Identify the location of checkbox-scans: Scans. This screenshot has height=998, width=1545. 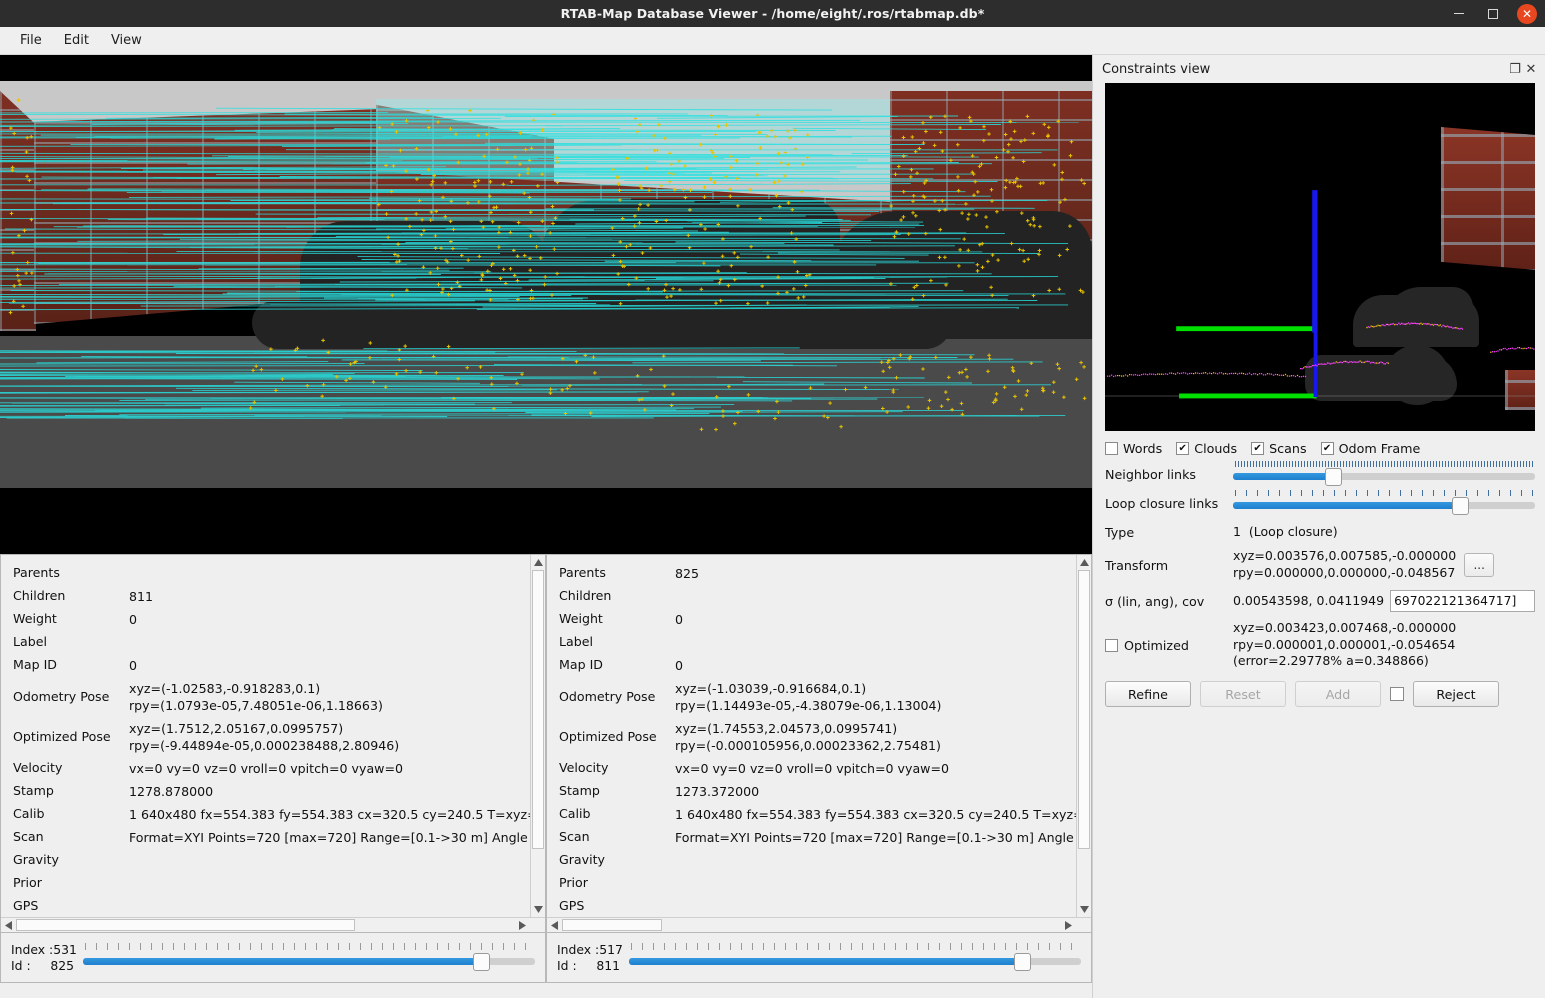
(1279, 448).